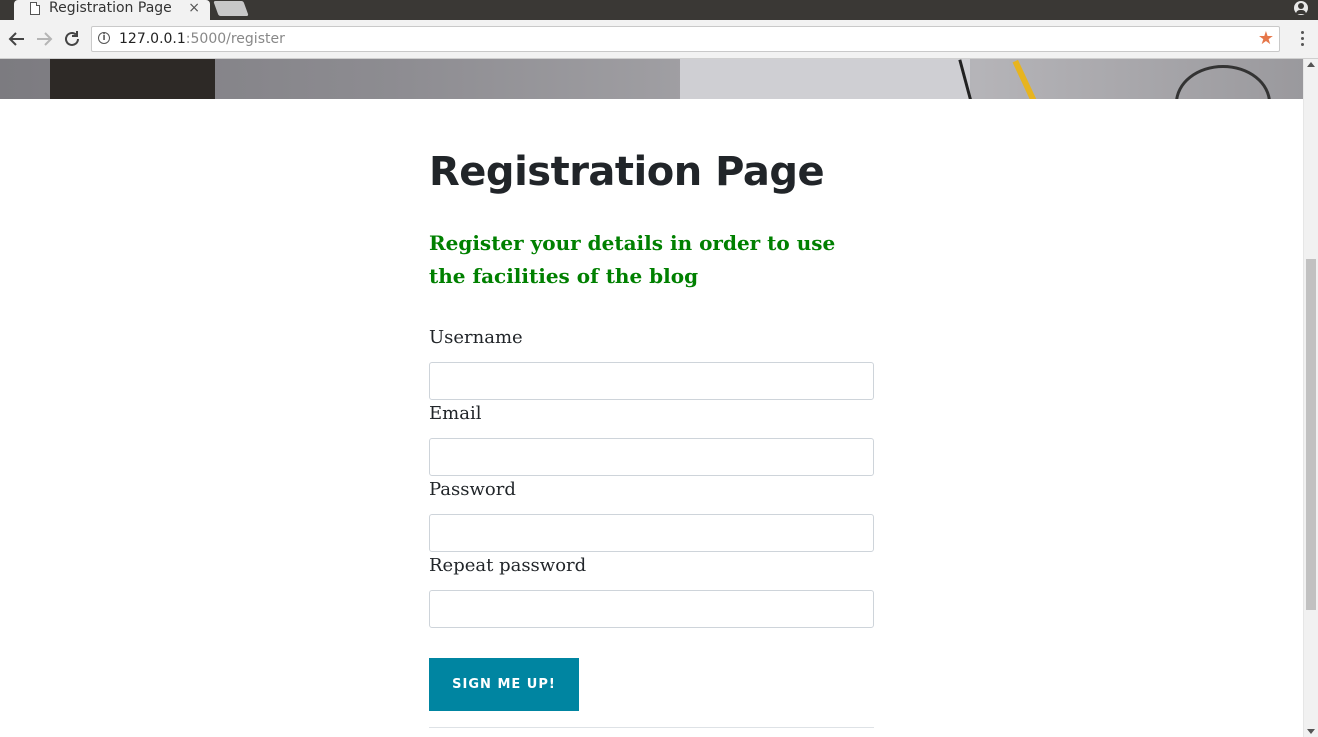 This screenshot has height=737, width=1318. What do you see at coordinates (651, 727) in the screenshot?
I see `divider` at bounding box center [651, 727].